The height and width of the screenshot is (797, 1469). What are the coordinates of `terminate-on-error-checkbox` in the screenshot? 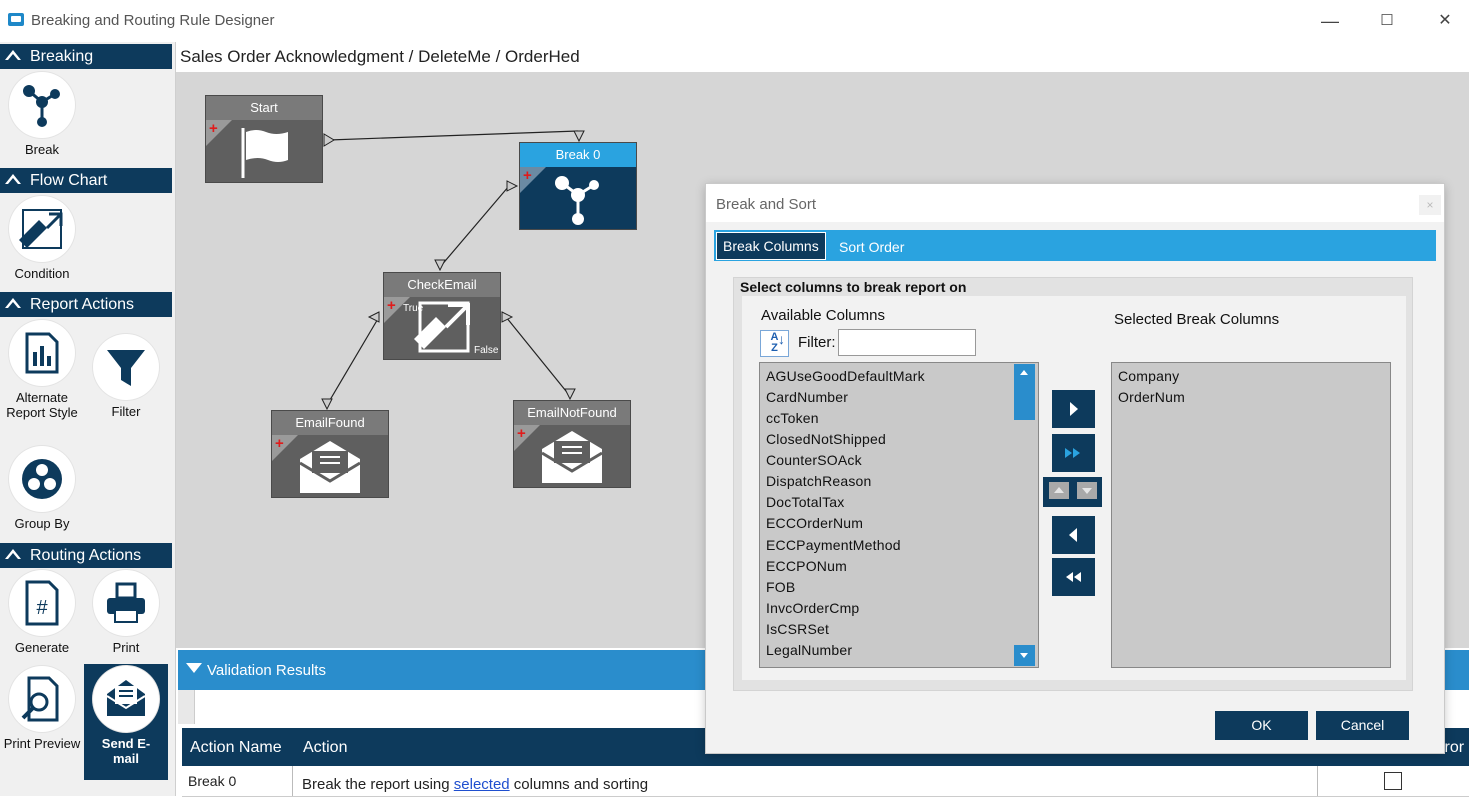 It's located at (1393, 781).